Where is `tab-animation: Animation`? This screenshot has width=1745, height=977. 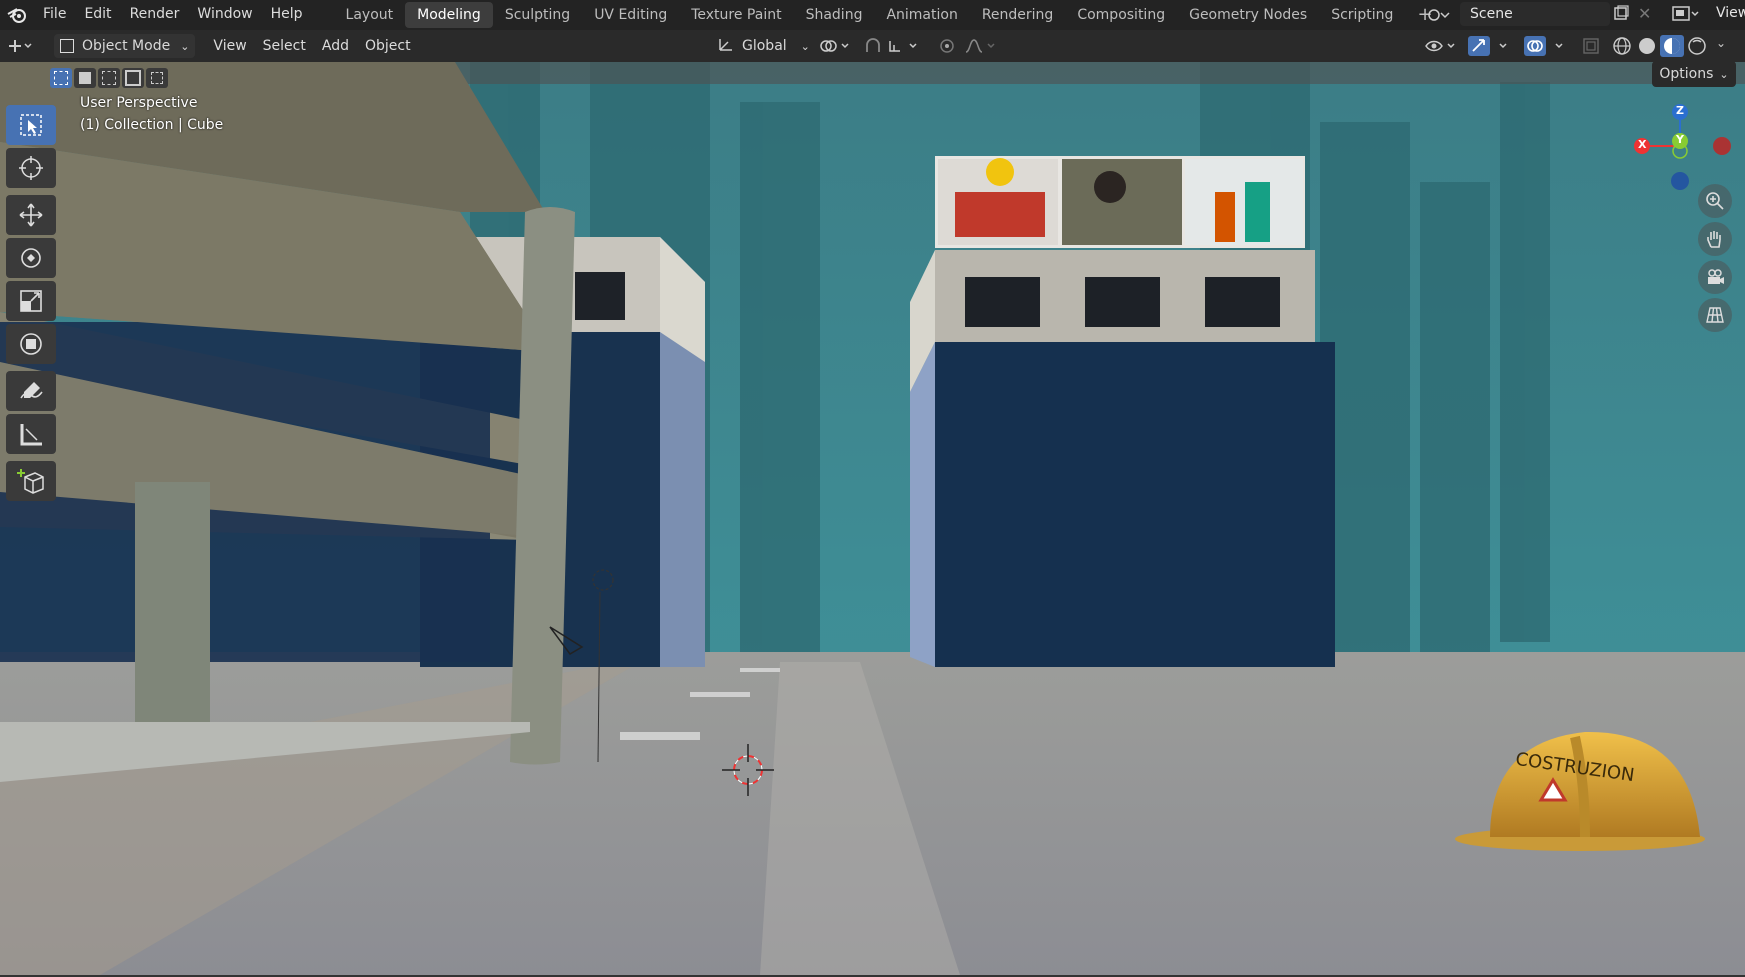
tab-animation: Animation is located at coordinates (921, 15).